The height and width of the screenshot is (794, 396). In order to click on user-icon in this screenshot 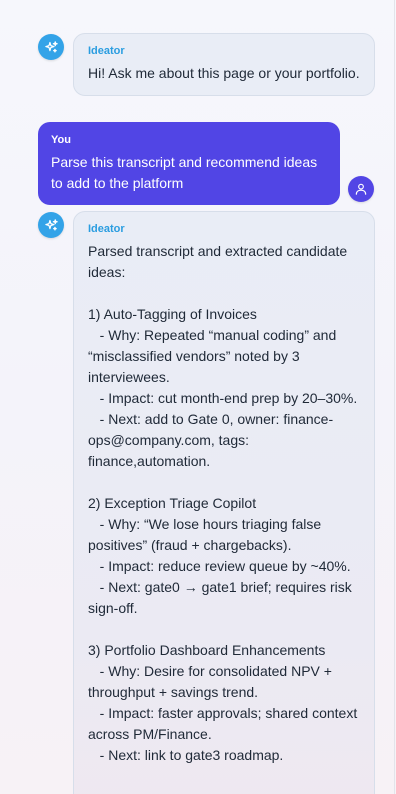, I will do `click(361, 189)`.